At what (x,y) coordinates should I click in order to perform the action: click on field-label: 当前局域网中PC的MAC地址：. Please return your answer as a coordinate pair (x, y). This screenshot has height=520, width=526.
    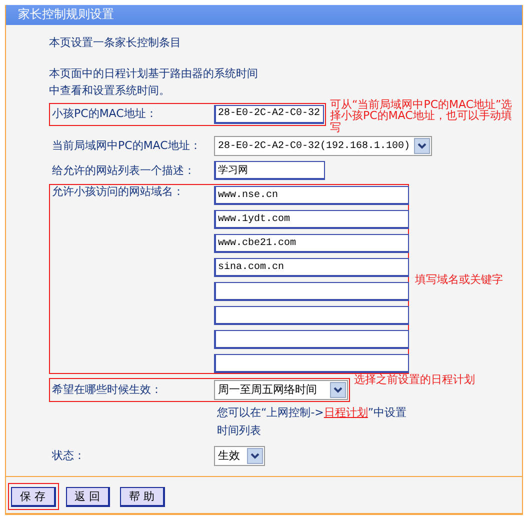
    Looking at the image, I should click on (126, 146).